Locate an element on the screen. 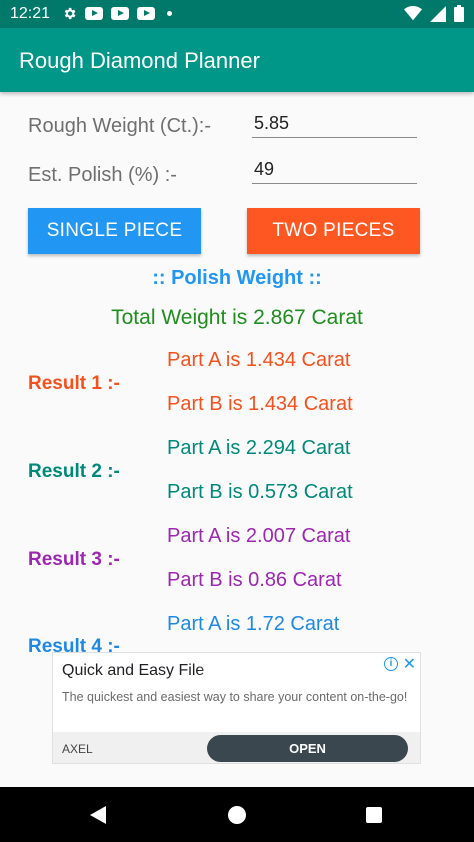 This screenshot has width=474, height=842. rough-weight-label: Rough Weight (Ct.):- is located at coordinates (120, 126).